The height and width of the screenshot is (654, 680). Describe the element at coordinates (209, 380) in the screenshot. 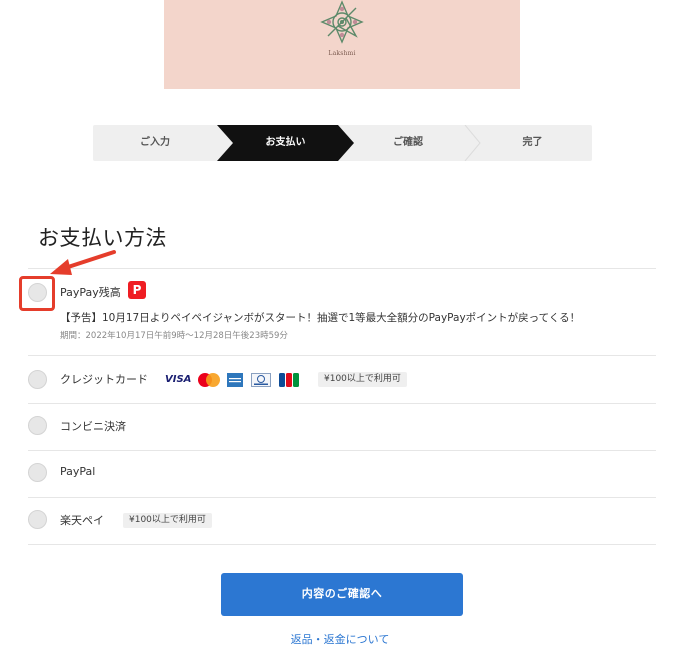

I see `mastercard-icon` at that location.